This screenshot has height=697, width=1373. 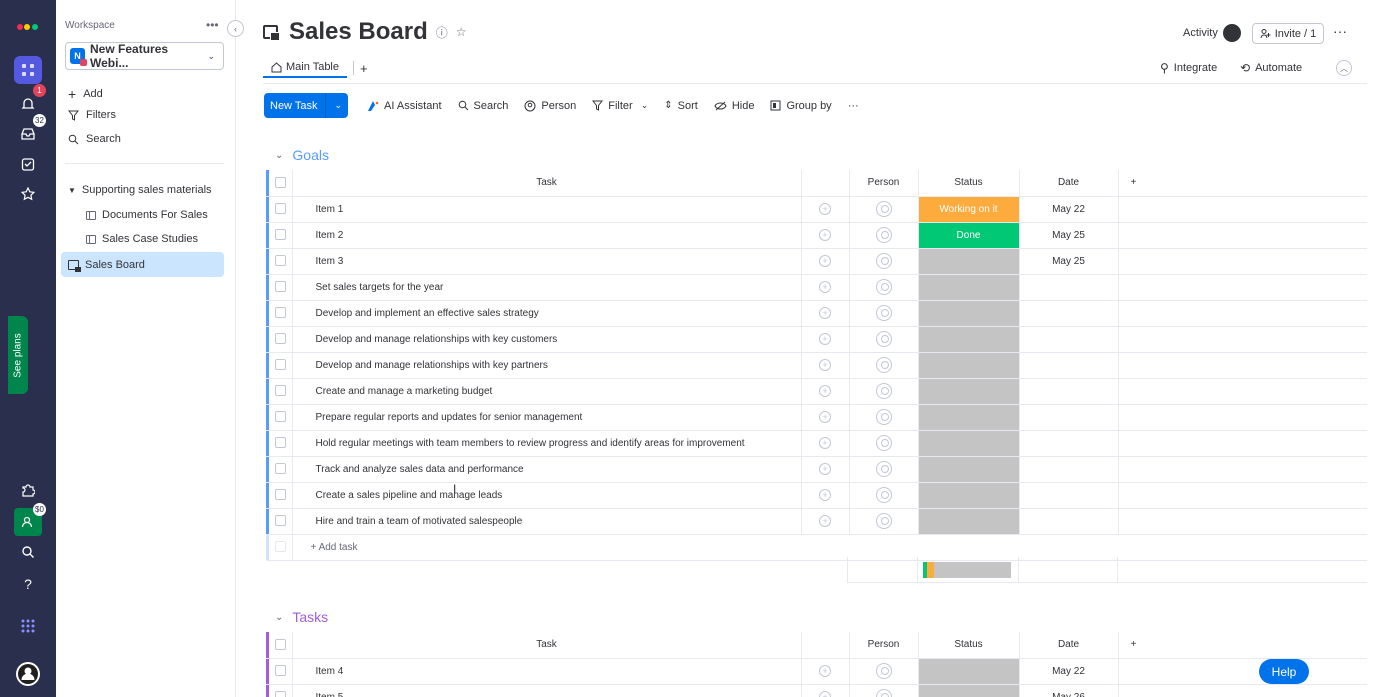 What do you see at coordinates (28, 194) in the screenshot?
I see `favorites-star-icon` at bounding box center [28, 194].